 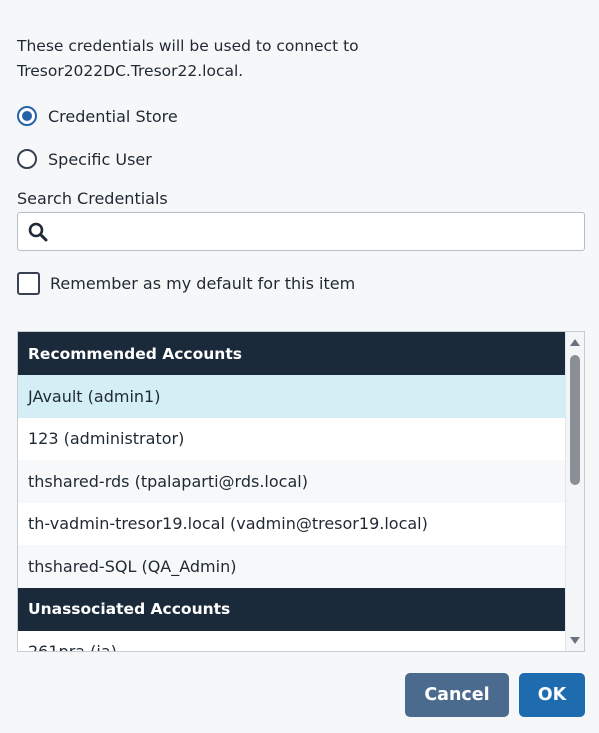 I want to click on credential-store-option: Credential Store, so click(x=97, y=116).